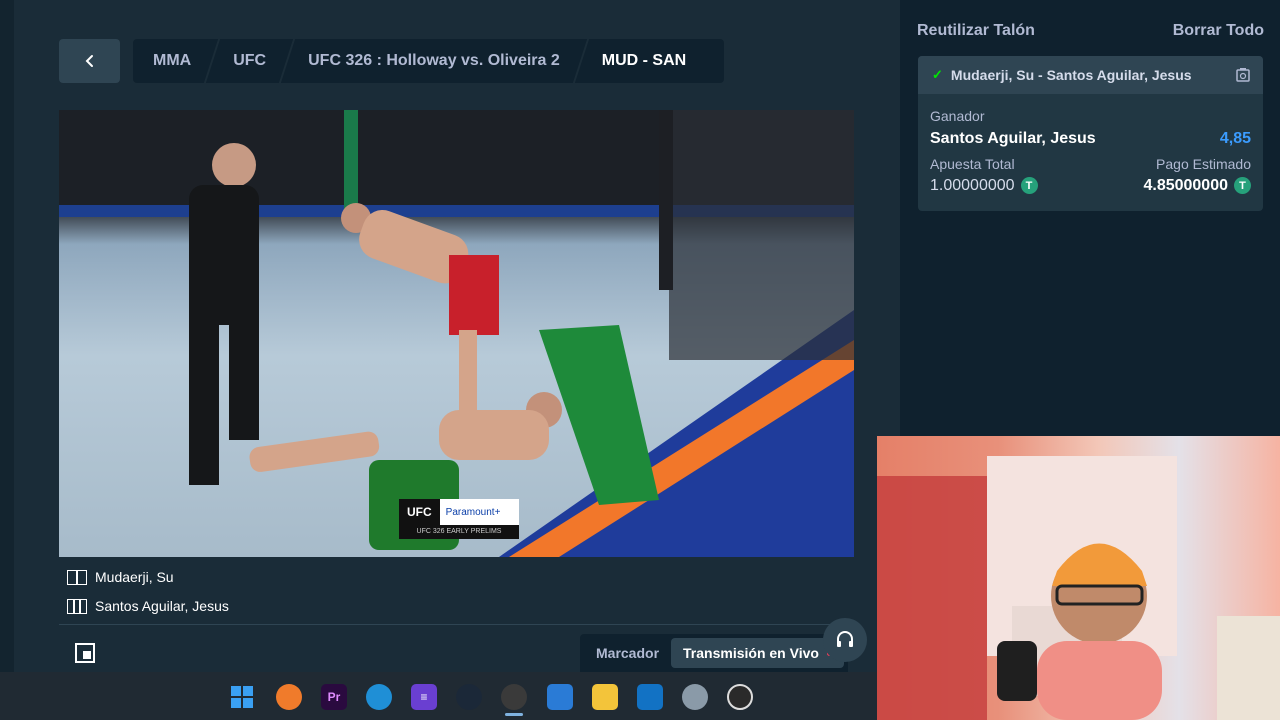 The width and height of the screenshot is (1280, 720). I want to click on tab-live-label: Transmisión en Vivo, so click(751, 653).